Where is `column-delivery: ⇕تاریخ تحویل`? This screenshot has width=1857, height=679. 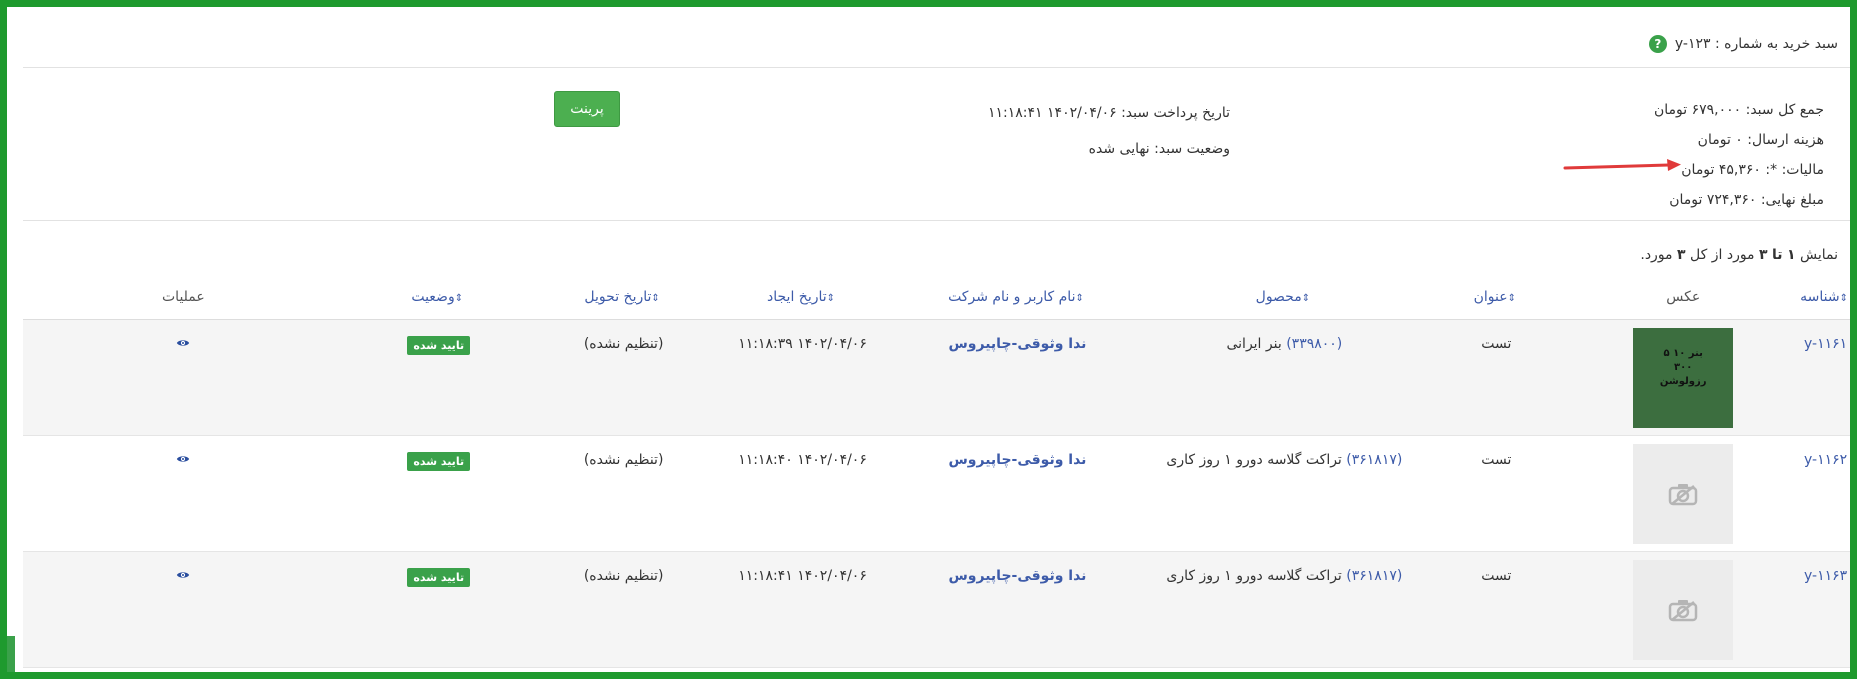
column-delivery: ⇕تاریخ تحویل is located at coordinates (623, 297).